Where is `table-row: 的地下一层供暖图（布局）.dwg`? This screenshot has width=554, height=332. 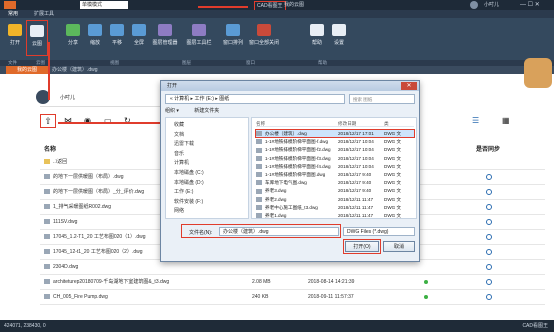 table-row: 的地下一层供暖图（布局）.dwg is located at coordinates (84, 177).